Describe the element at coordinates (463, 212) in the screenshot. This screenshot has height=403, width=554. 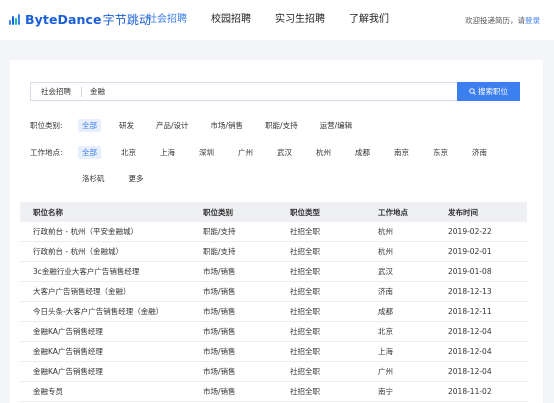
I see `column-header-5: 发布时间` at that location.